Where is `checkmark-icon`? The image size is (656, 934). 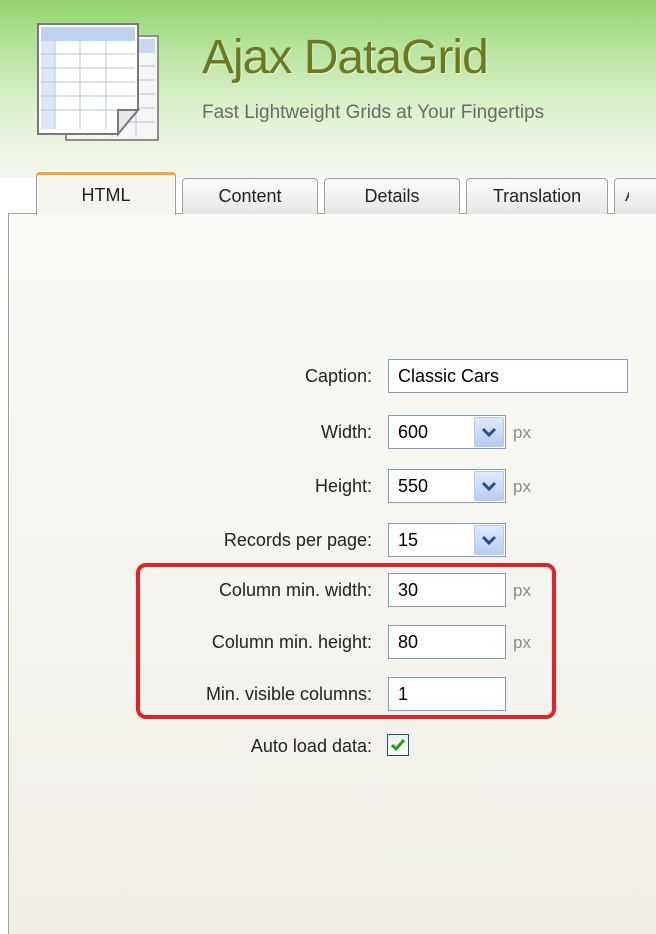 checkmark-icon is located at coordinates (398, 745).